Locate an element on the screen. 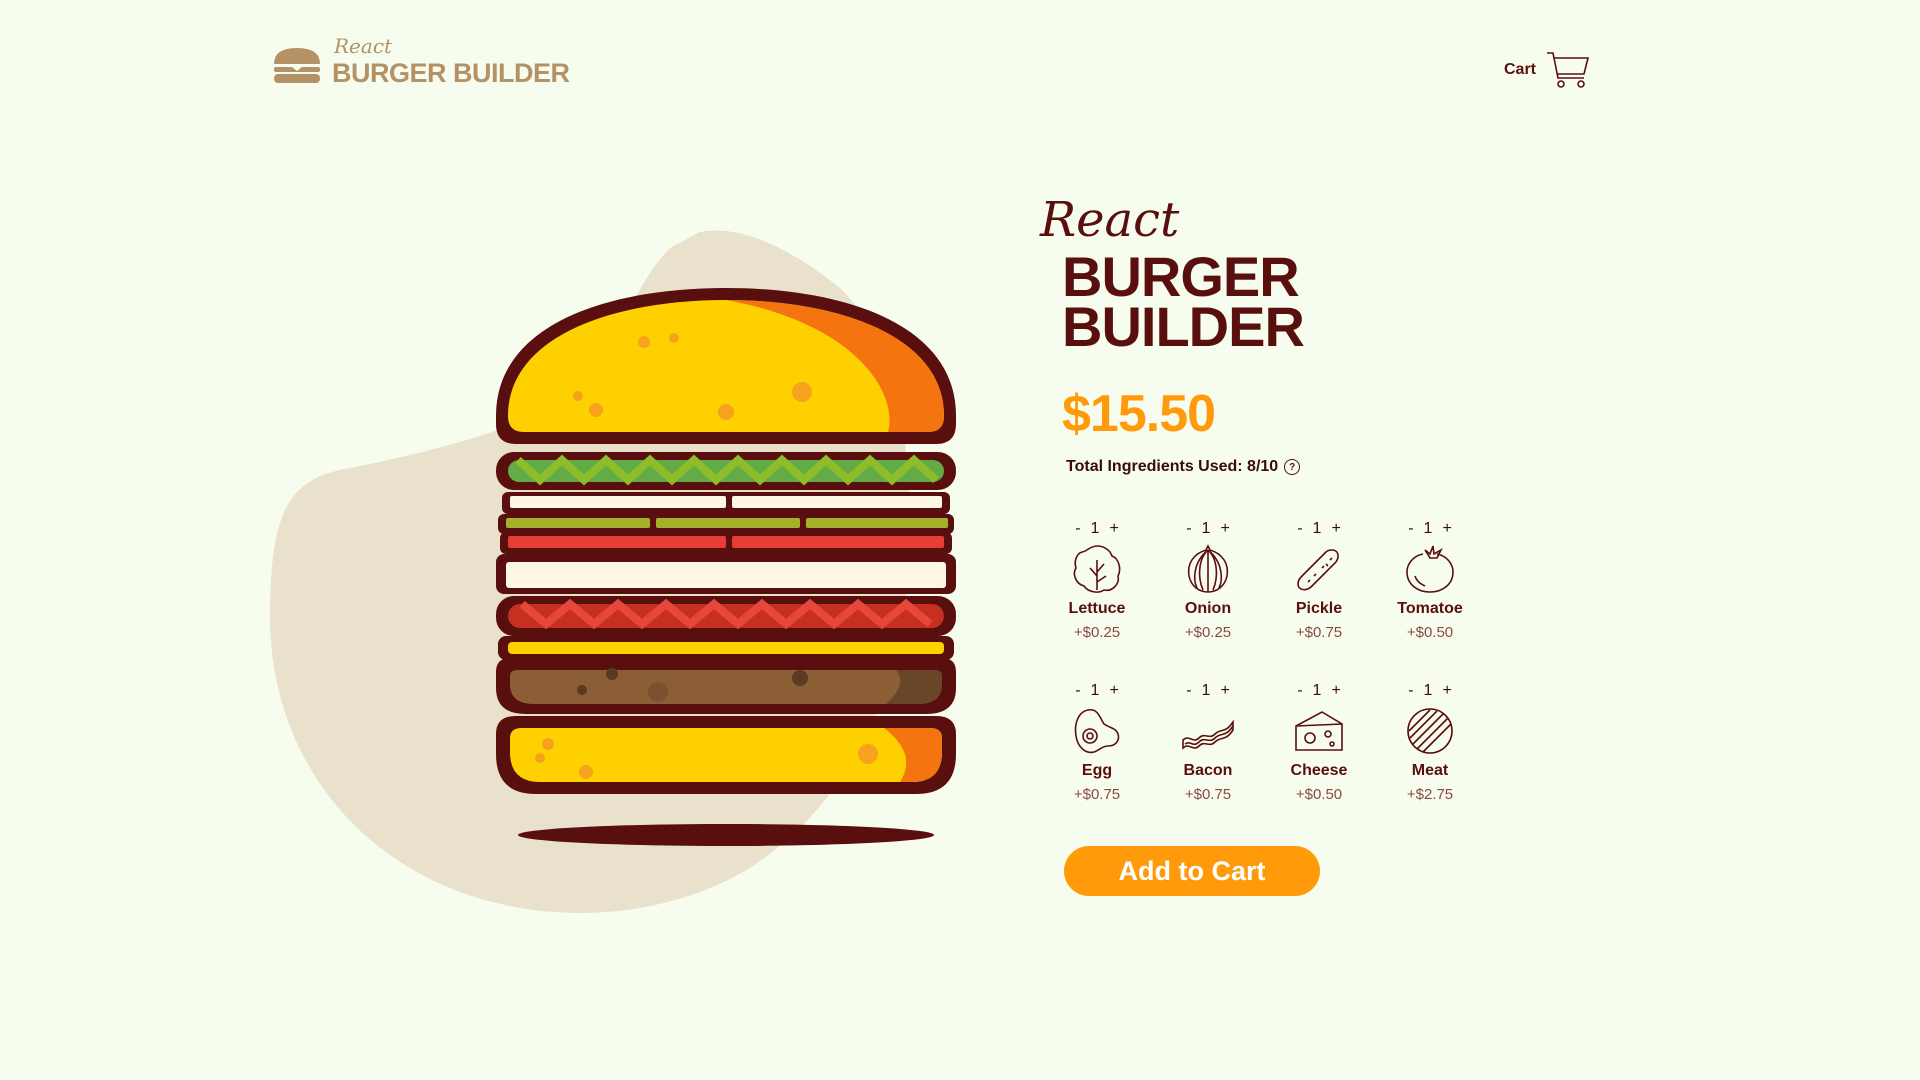 This screenshot has width=1920, height=1080. ingredient-card-bacon: - 1 + Bacon +$0.75 is located at coordinates (1208, 741).